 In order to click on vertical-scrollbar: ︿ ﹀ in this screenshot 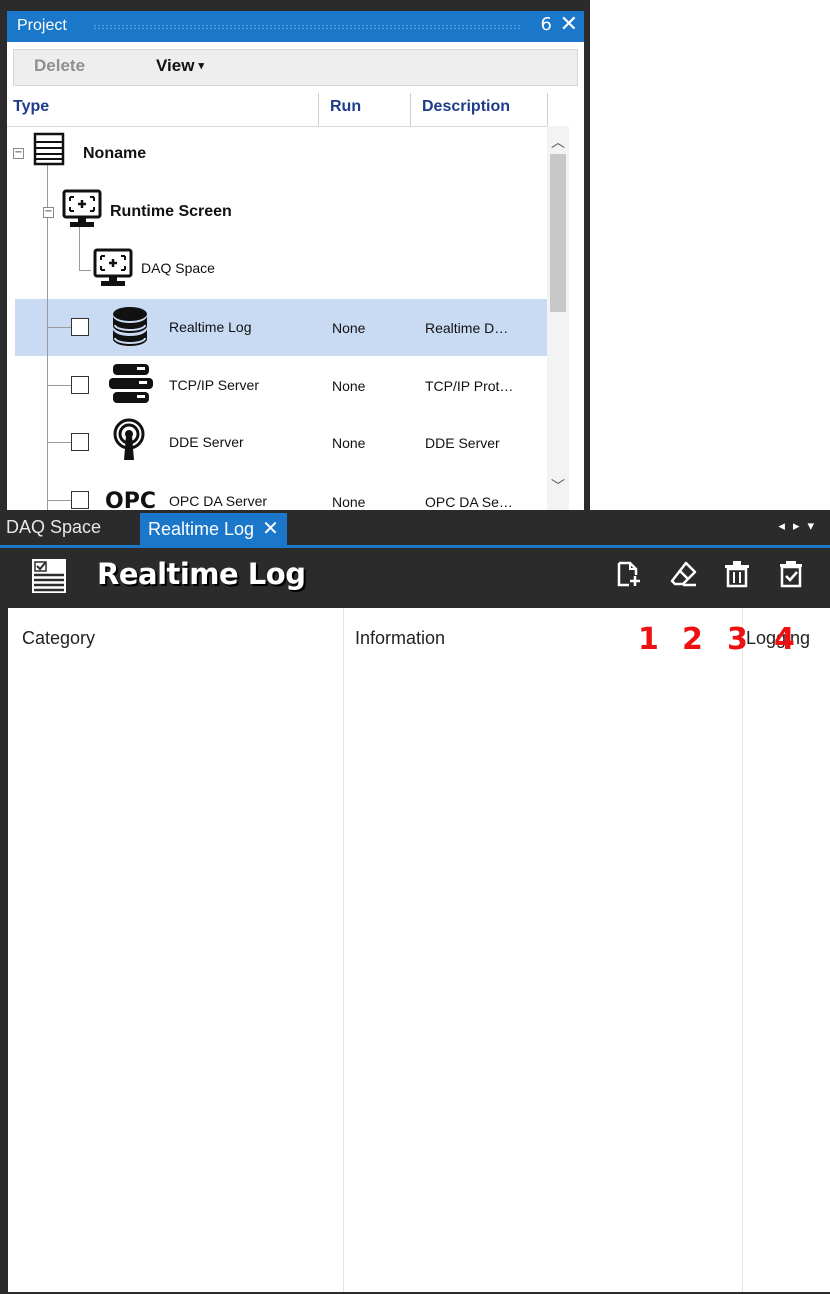, I will do `click(558, 318)`.